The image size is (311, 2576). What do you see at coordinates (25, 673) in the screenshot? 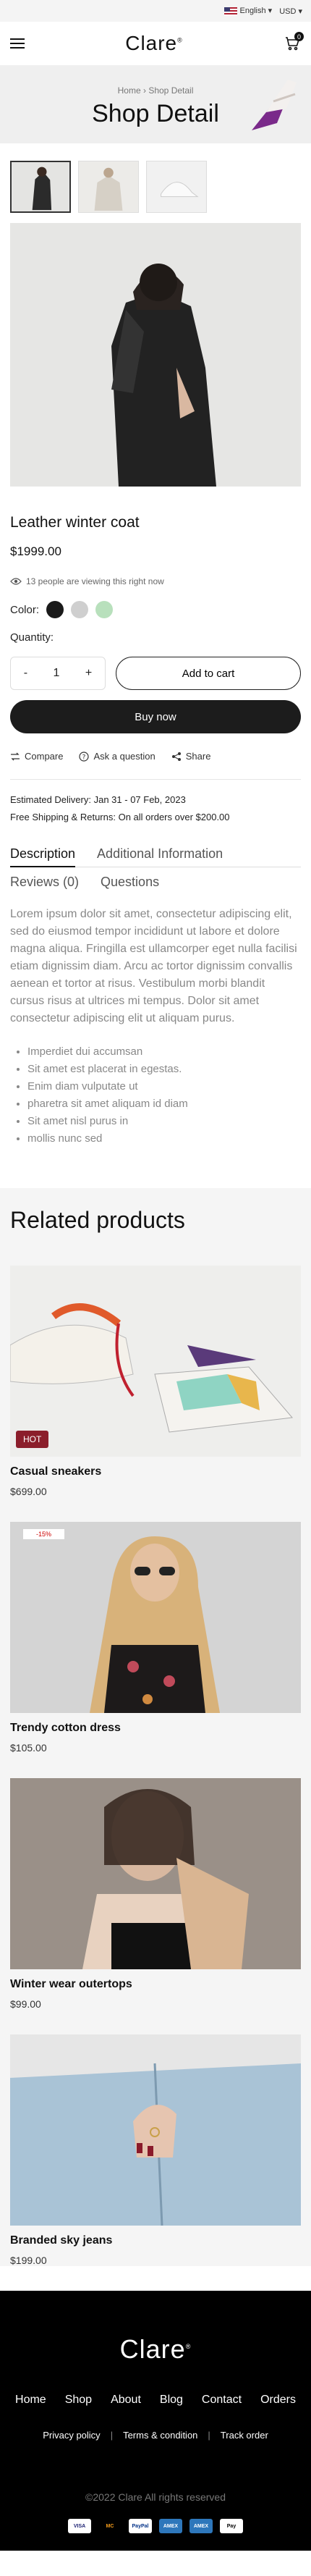
I see `quantity-decrease-button: -` at bounding box center [25, 673].